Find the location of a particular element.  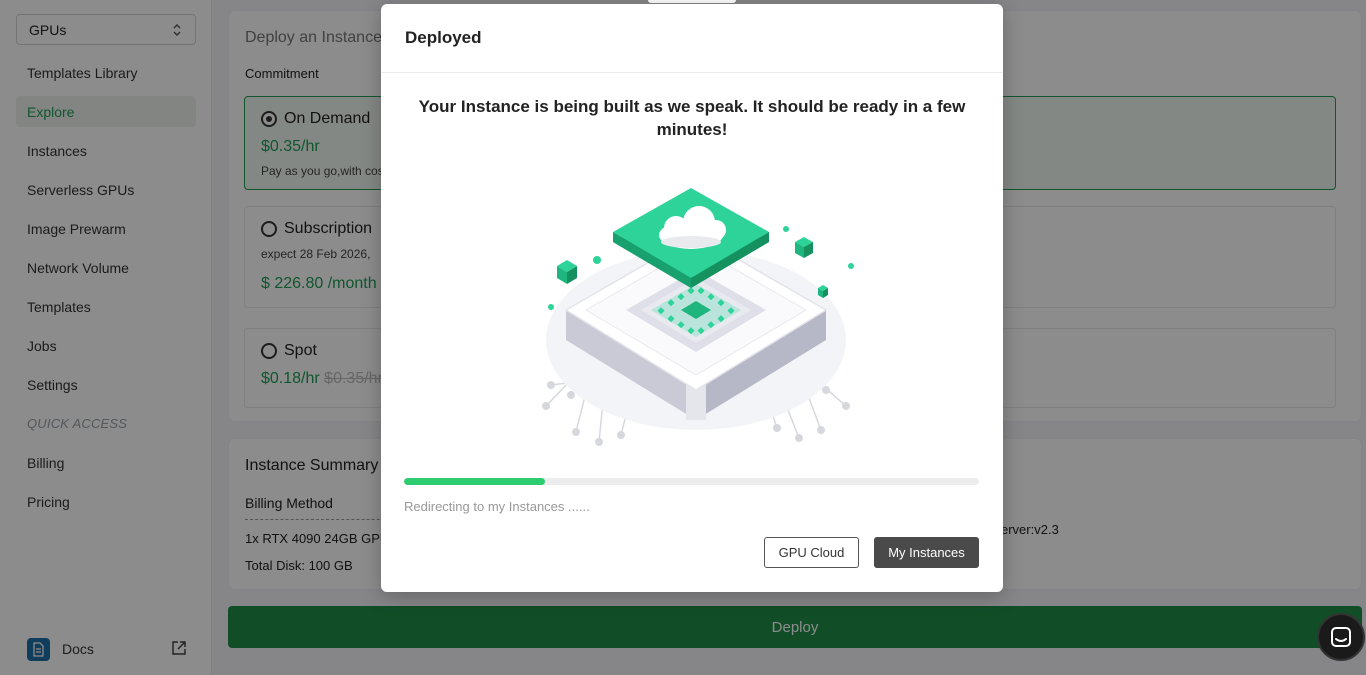

server-chip-illustration is located at coordinates (698, 317).